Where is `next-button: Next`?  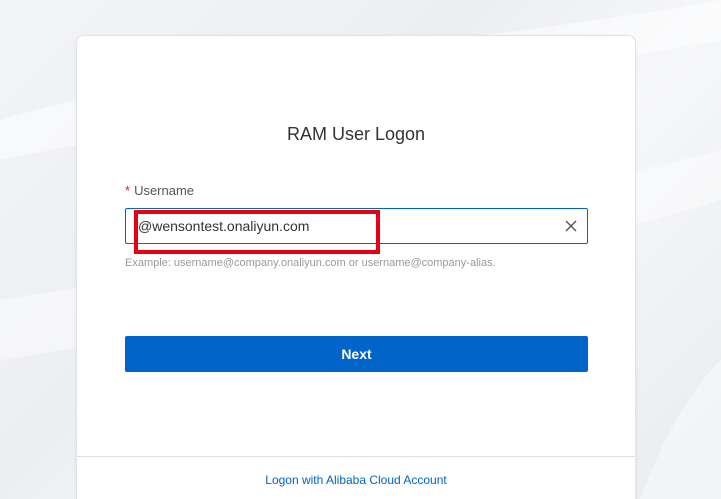
next-button: Next is located at coordinates (356, 354).